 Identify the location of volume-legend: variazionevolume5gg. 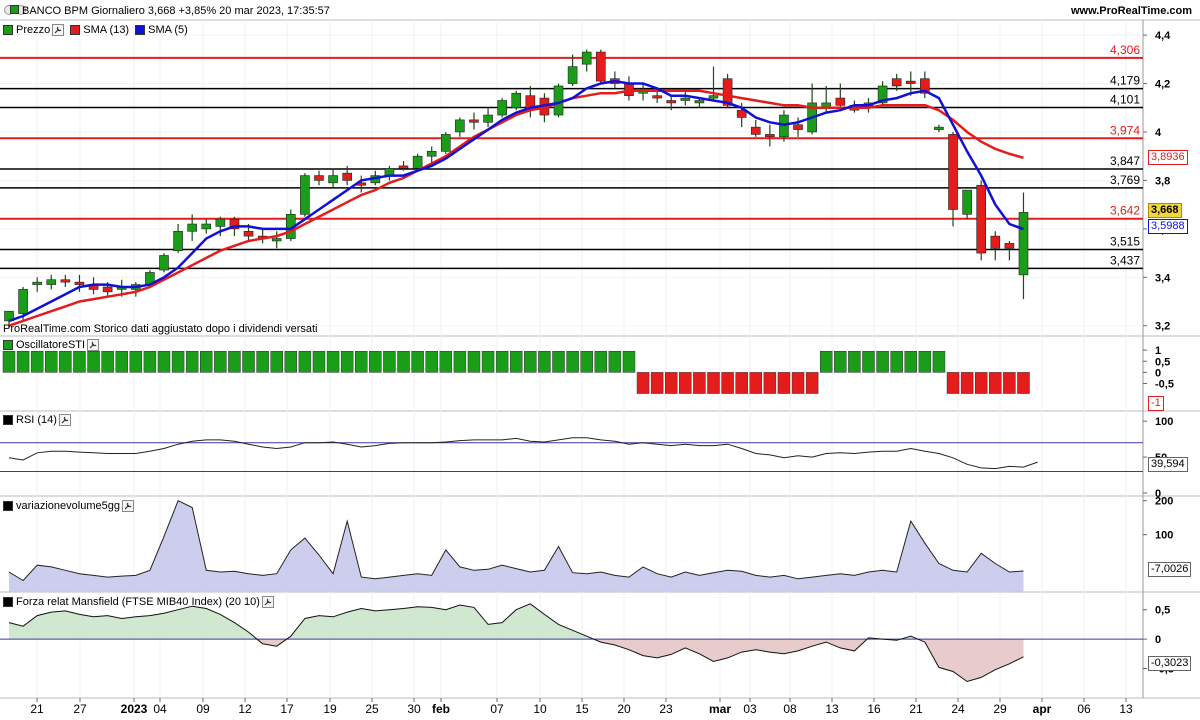
(70, 506).